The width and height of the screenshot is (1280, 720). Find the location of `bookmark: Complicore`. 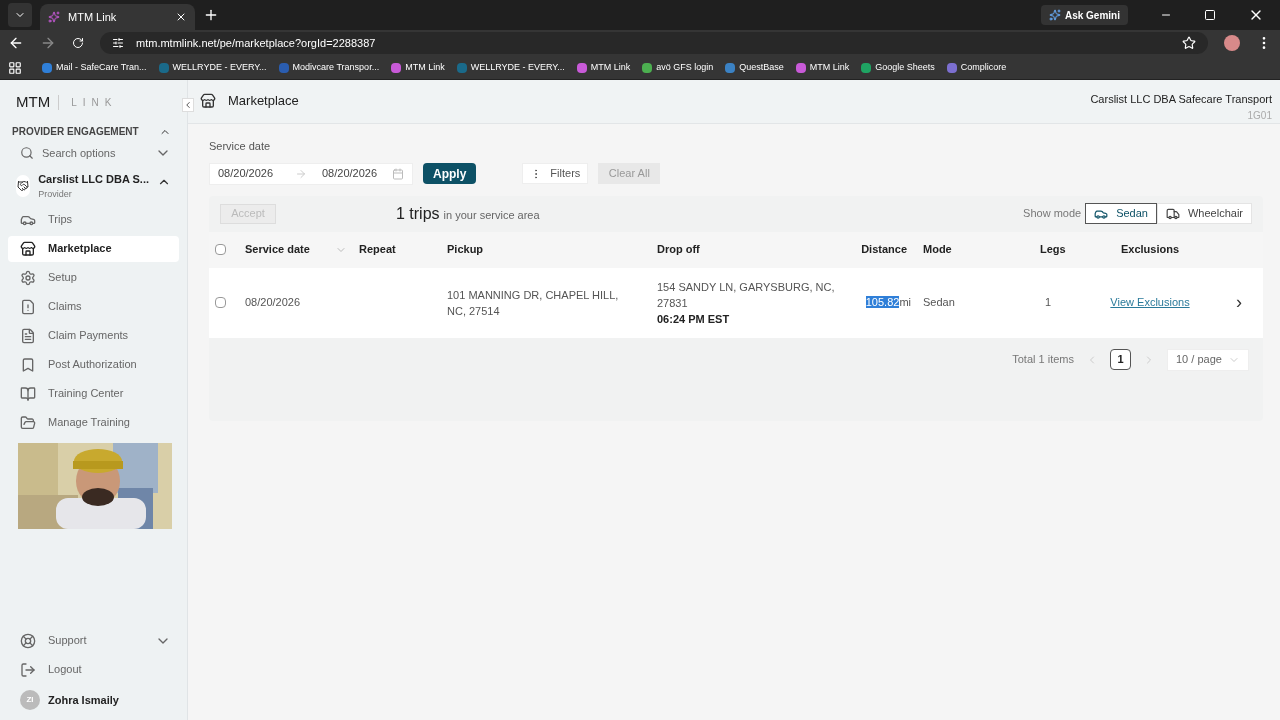

bookmark: Complicore is located at coordinates (976, 67).